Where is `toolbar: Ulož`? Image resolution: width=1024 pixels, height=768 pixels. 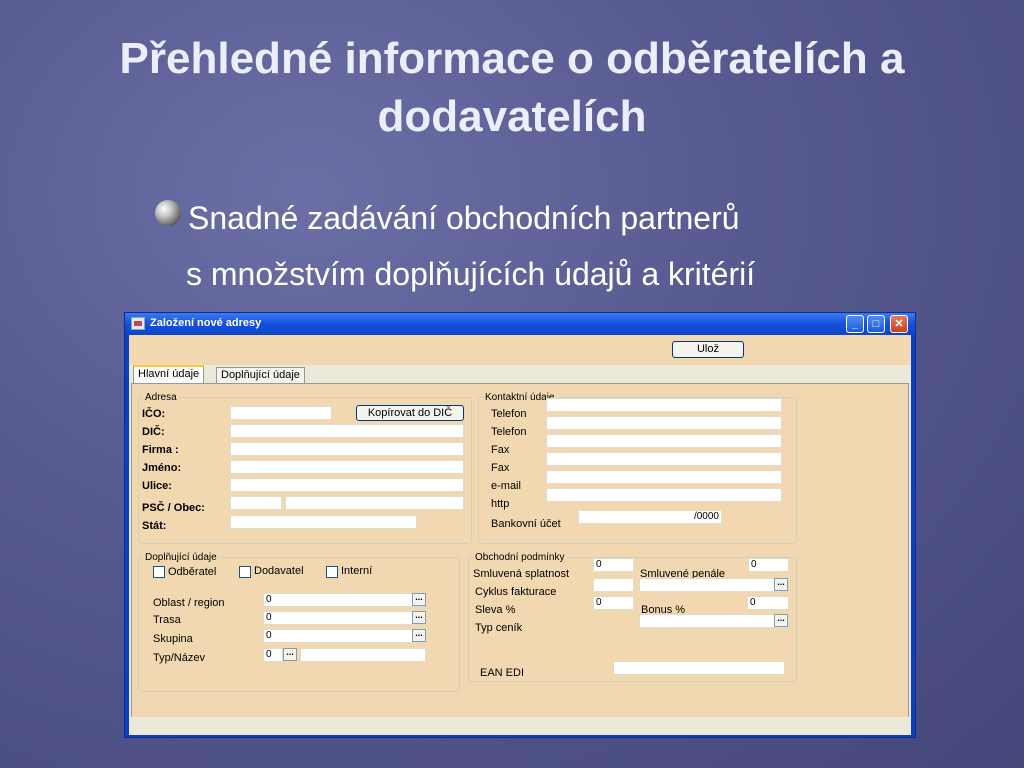
toolbar: Ulož is located at coordinates (520, 350).